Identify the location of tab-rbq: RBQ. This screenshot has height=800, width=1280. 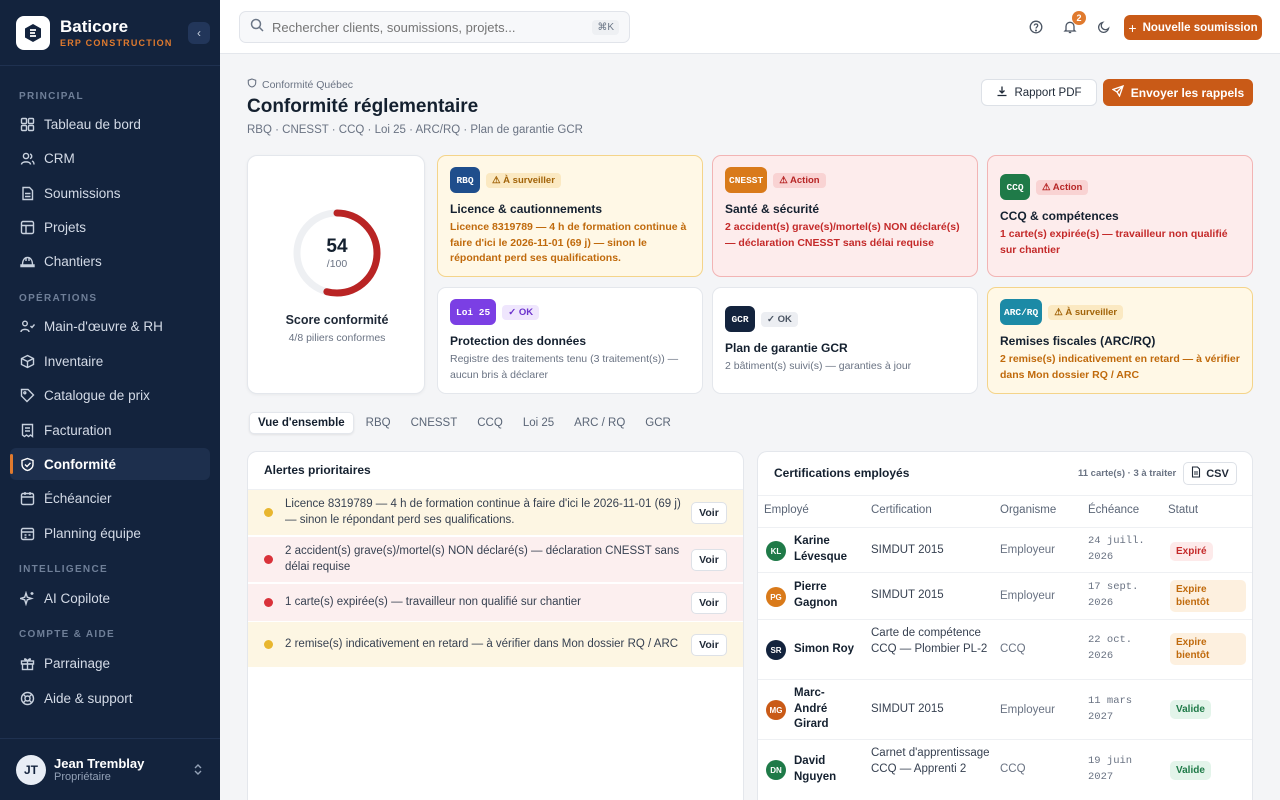
(378, 423).